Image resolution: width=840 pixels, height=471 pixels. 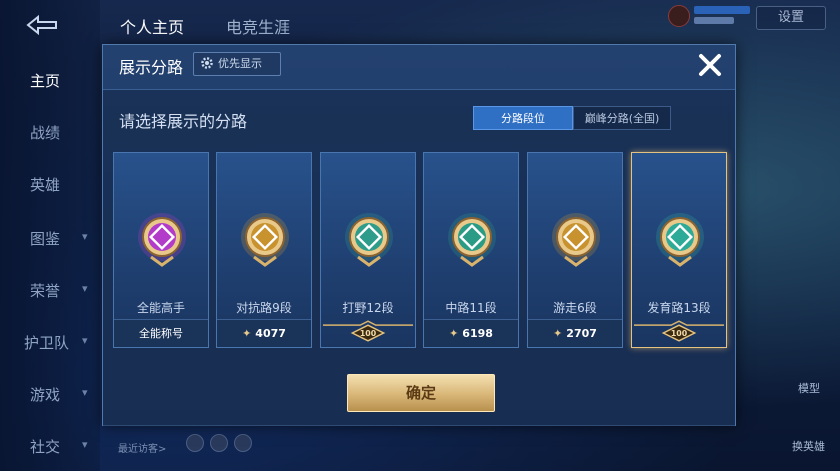 What do you see at coordinates (45, 239) in the screenshot?
I see `sidebar-item-label: 图鉴` at bounding box center [45, 239].